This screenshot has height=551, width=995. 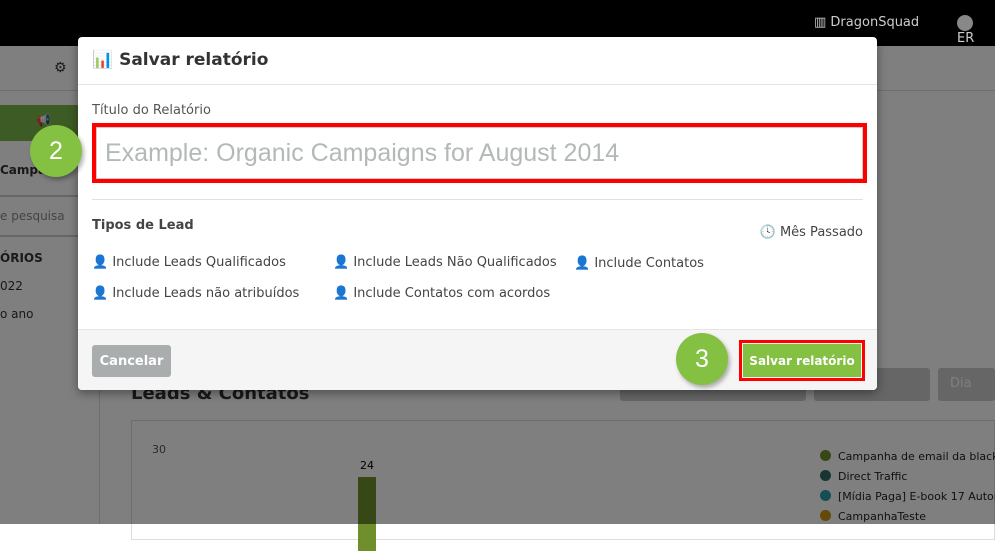 What do you see at coordinates (151, 110) in the screenshot?
I see `field-label: Título do Relatório` at bounding box center [151, 110].